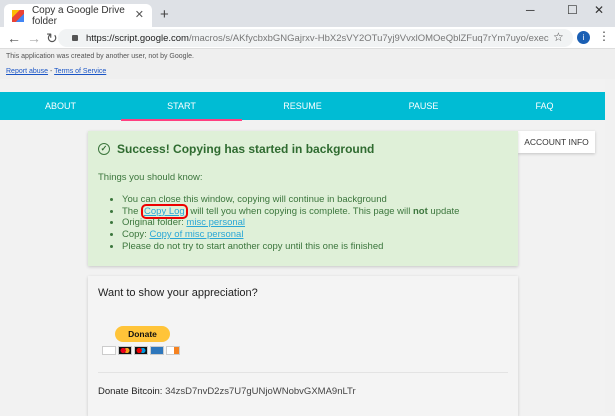 The height and width of the screenshot is (416, 615). What do you see at coordinates (14, 38) in the screenshot?
I see `back-icon: ←` at bounding box center [14, 38].